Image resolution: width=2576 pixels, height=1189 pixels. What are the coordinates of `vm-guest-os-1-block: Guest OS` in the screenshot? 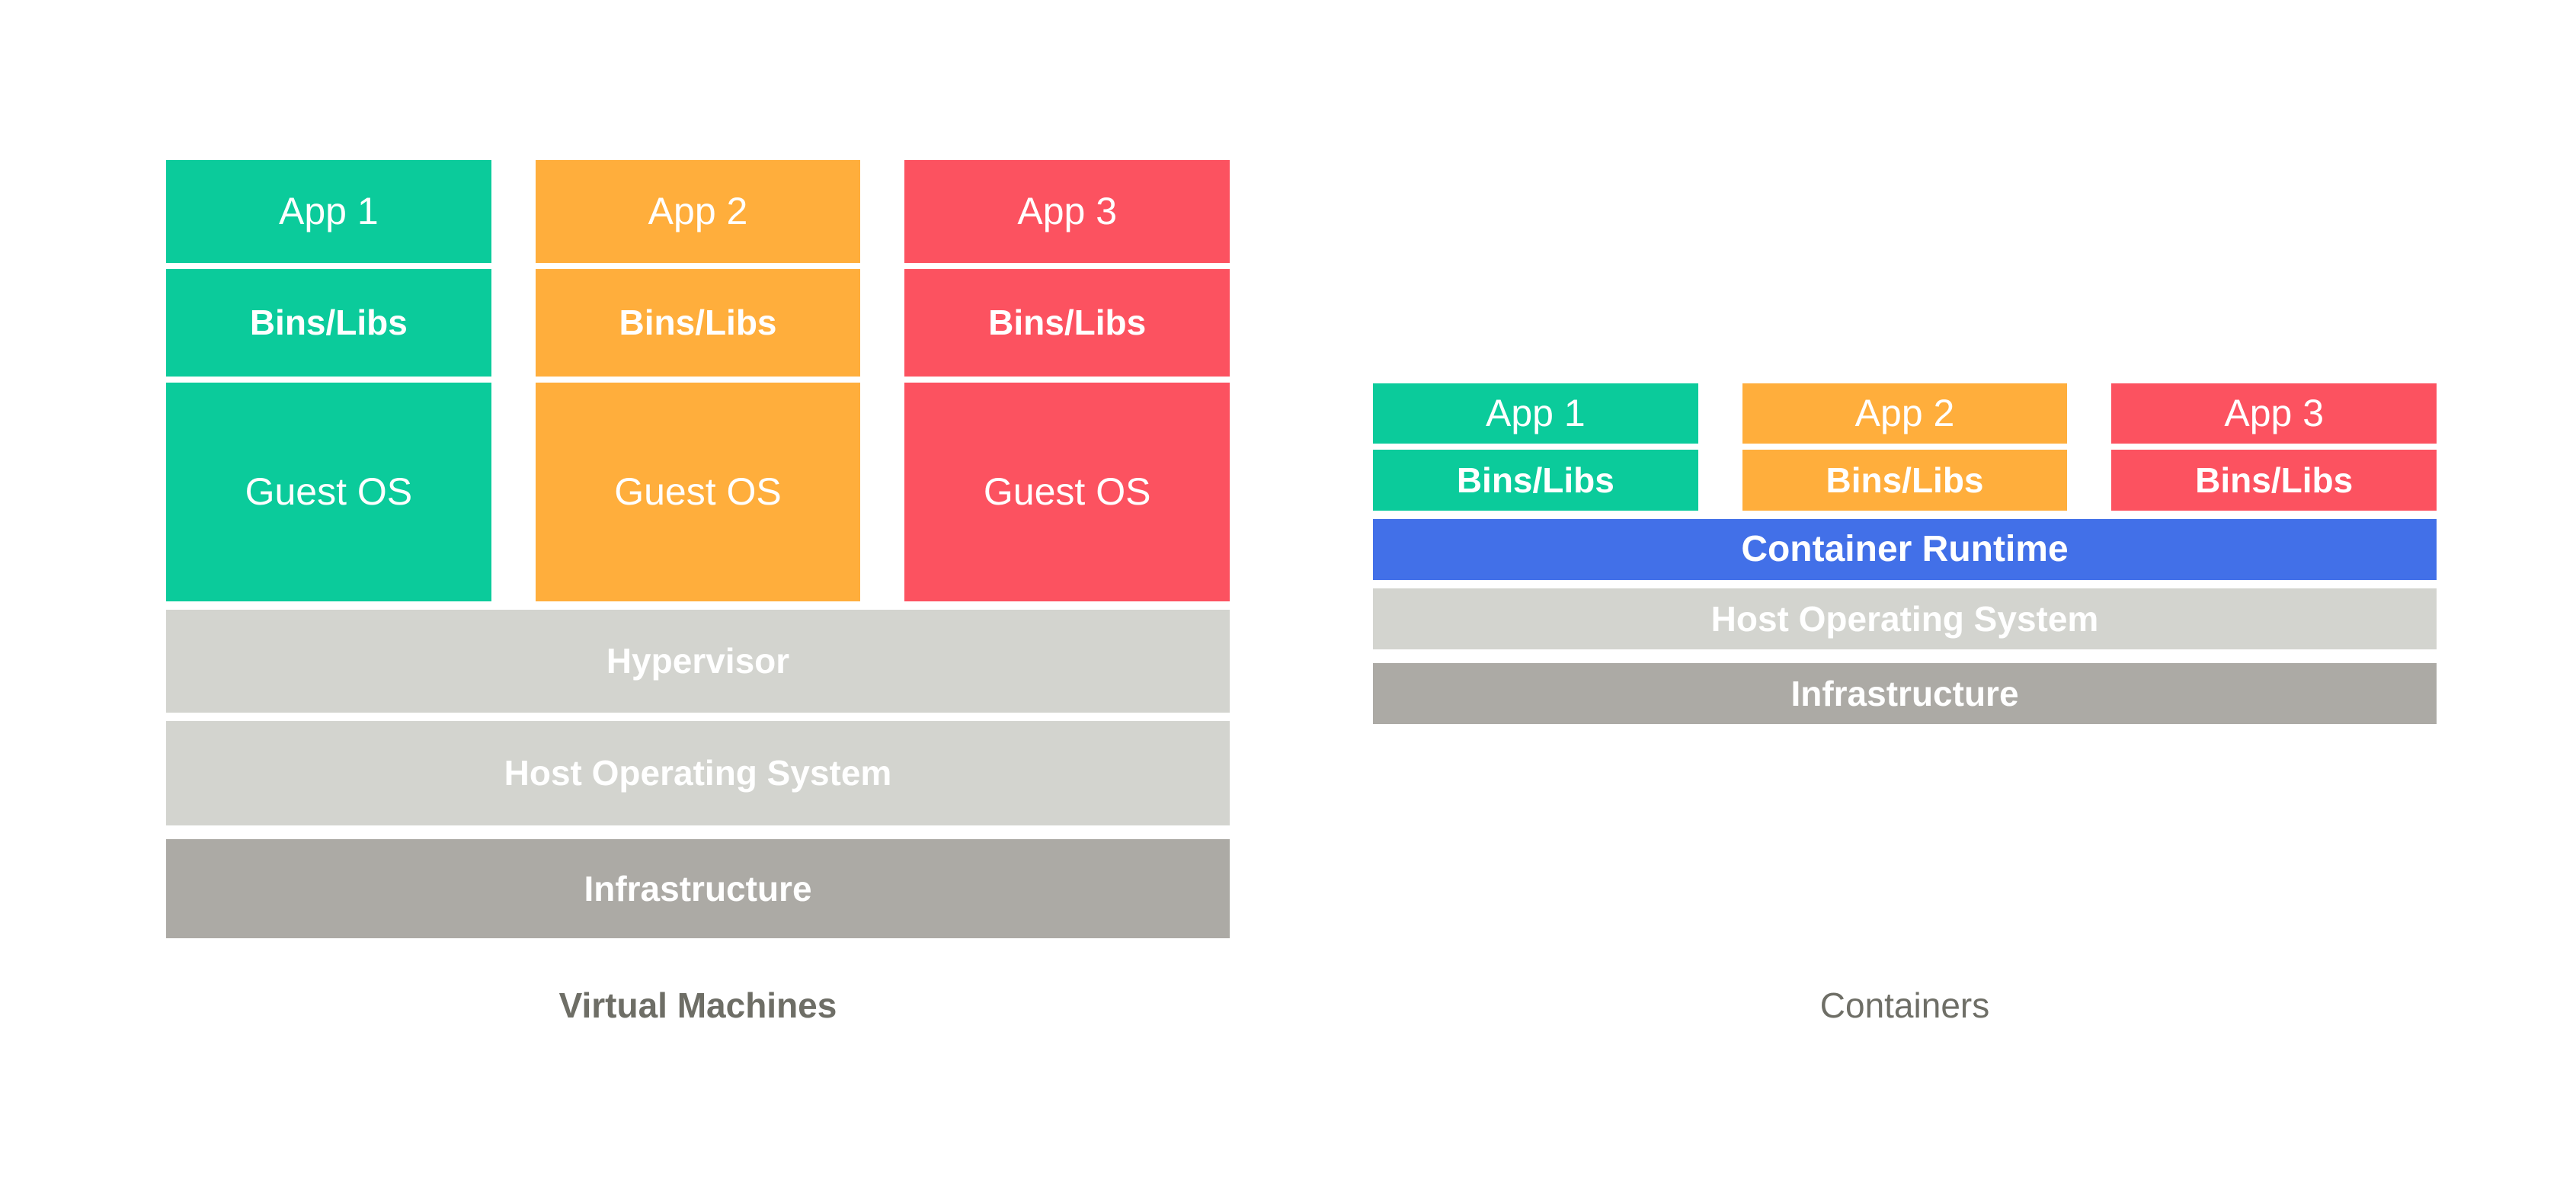 It's located at (328, 492).